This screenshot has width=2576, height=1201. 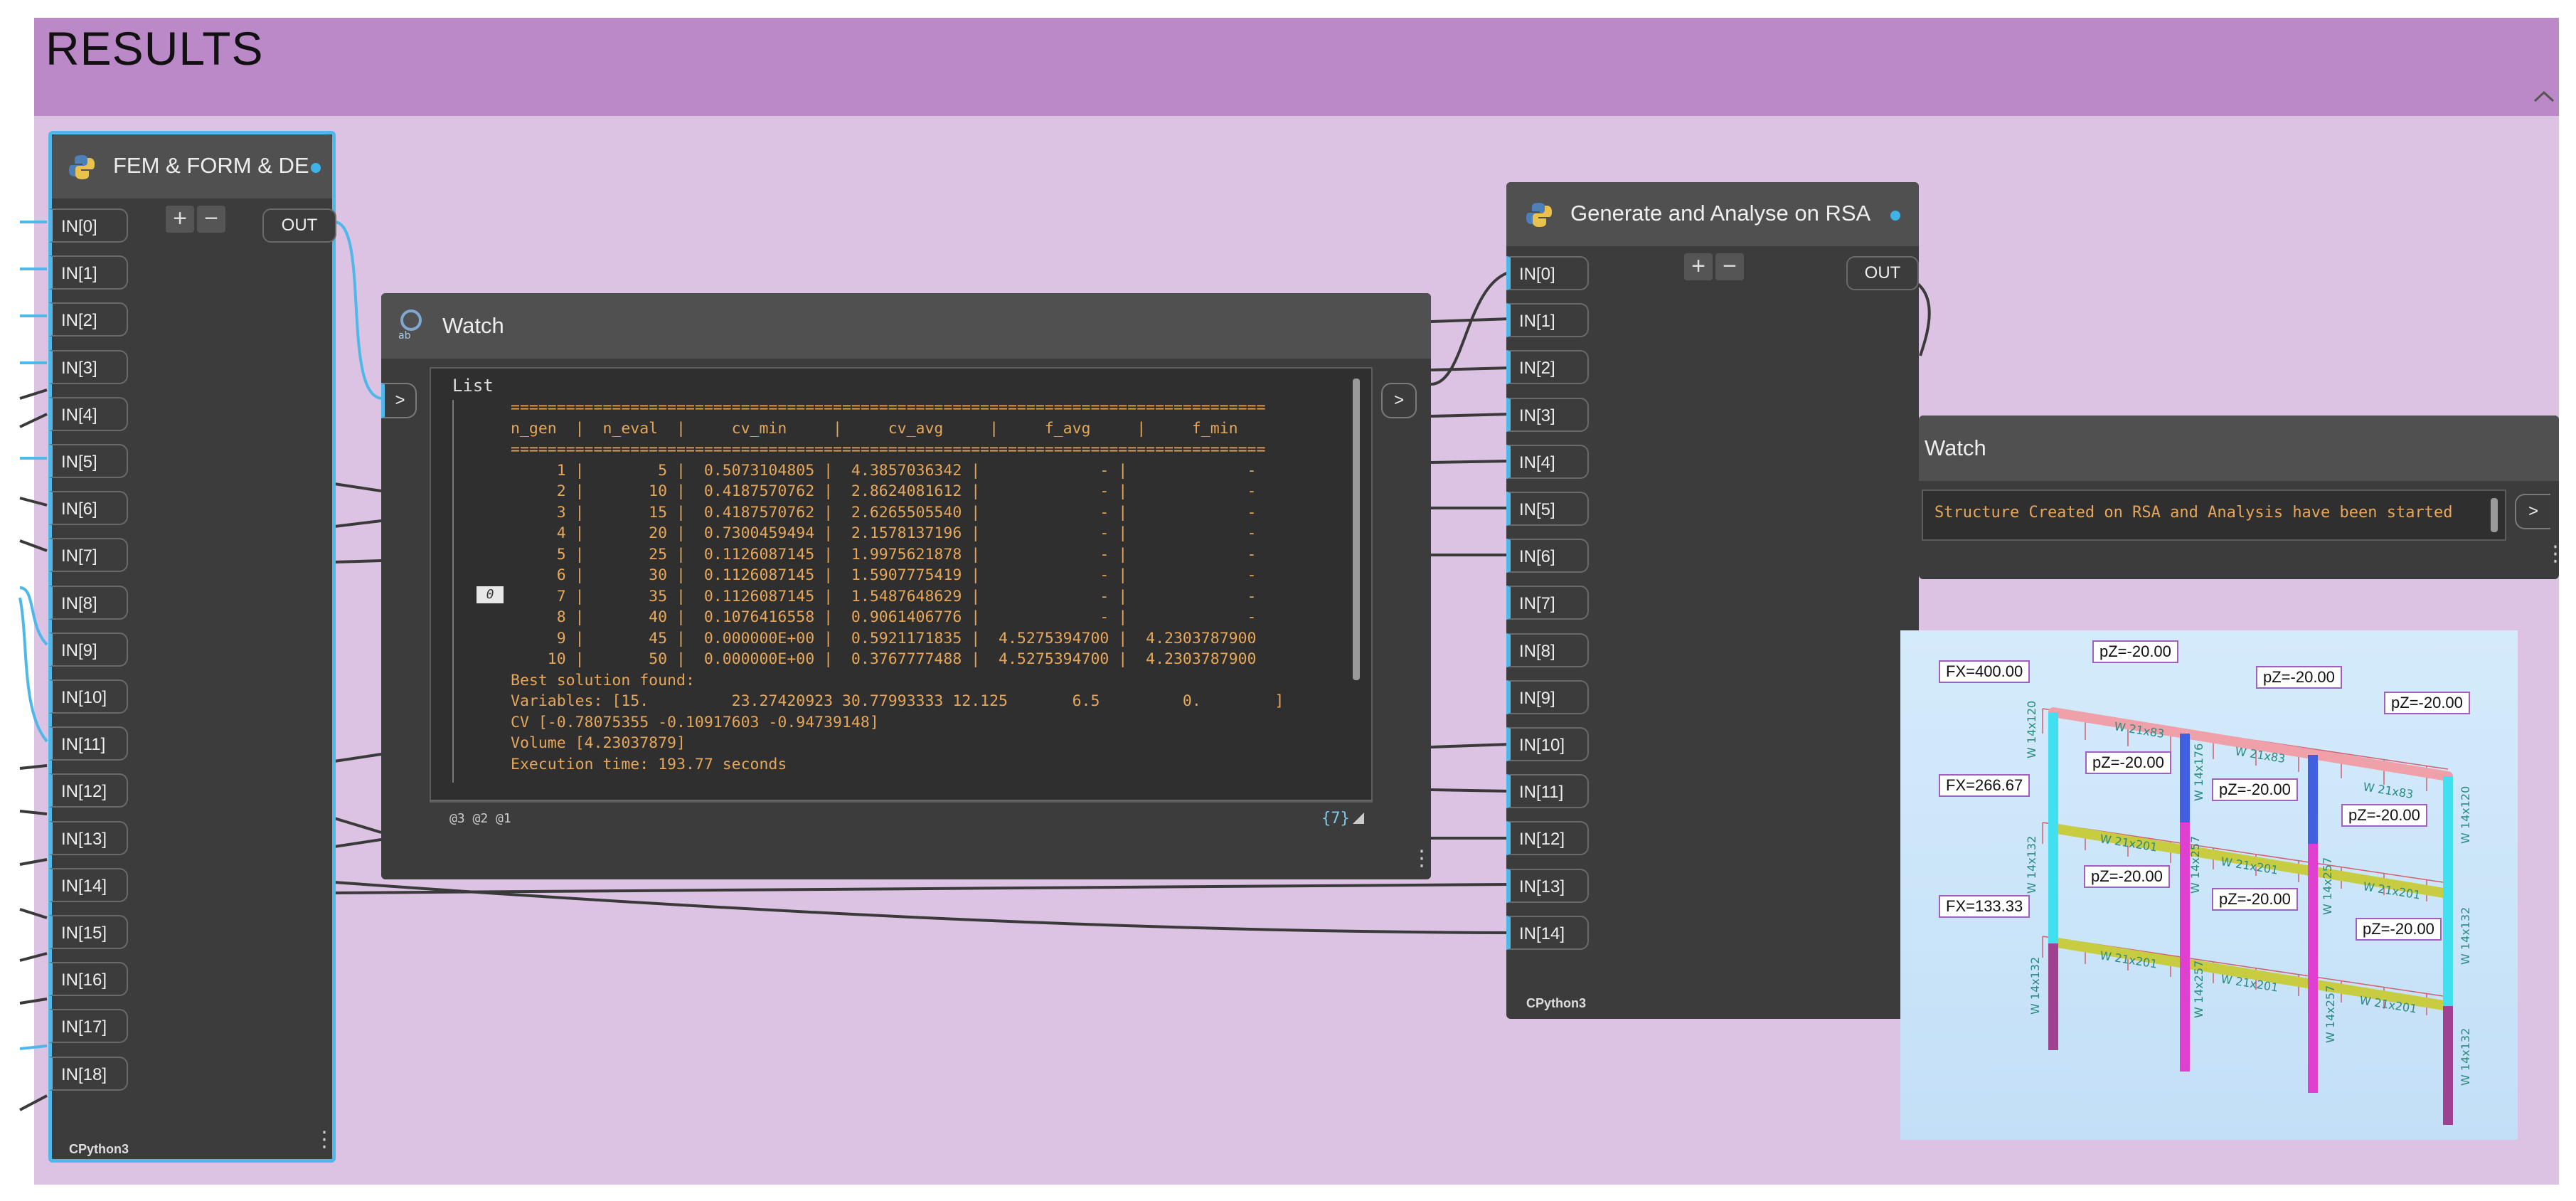 I want to click on watch2-menu-icon: ⋮, so click(x=2555, y=554).